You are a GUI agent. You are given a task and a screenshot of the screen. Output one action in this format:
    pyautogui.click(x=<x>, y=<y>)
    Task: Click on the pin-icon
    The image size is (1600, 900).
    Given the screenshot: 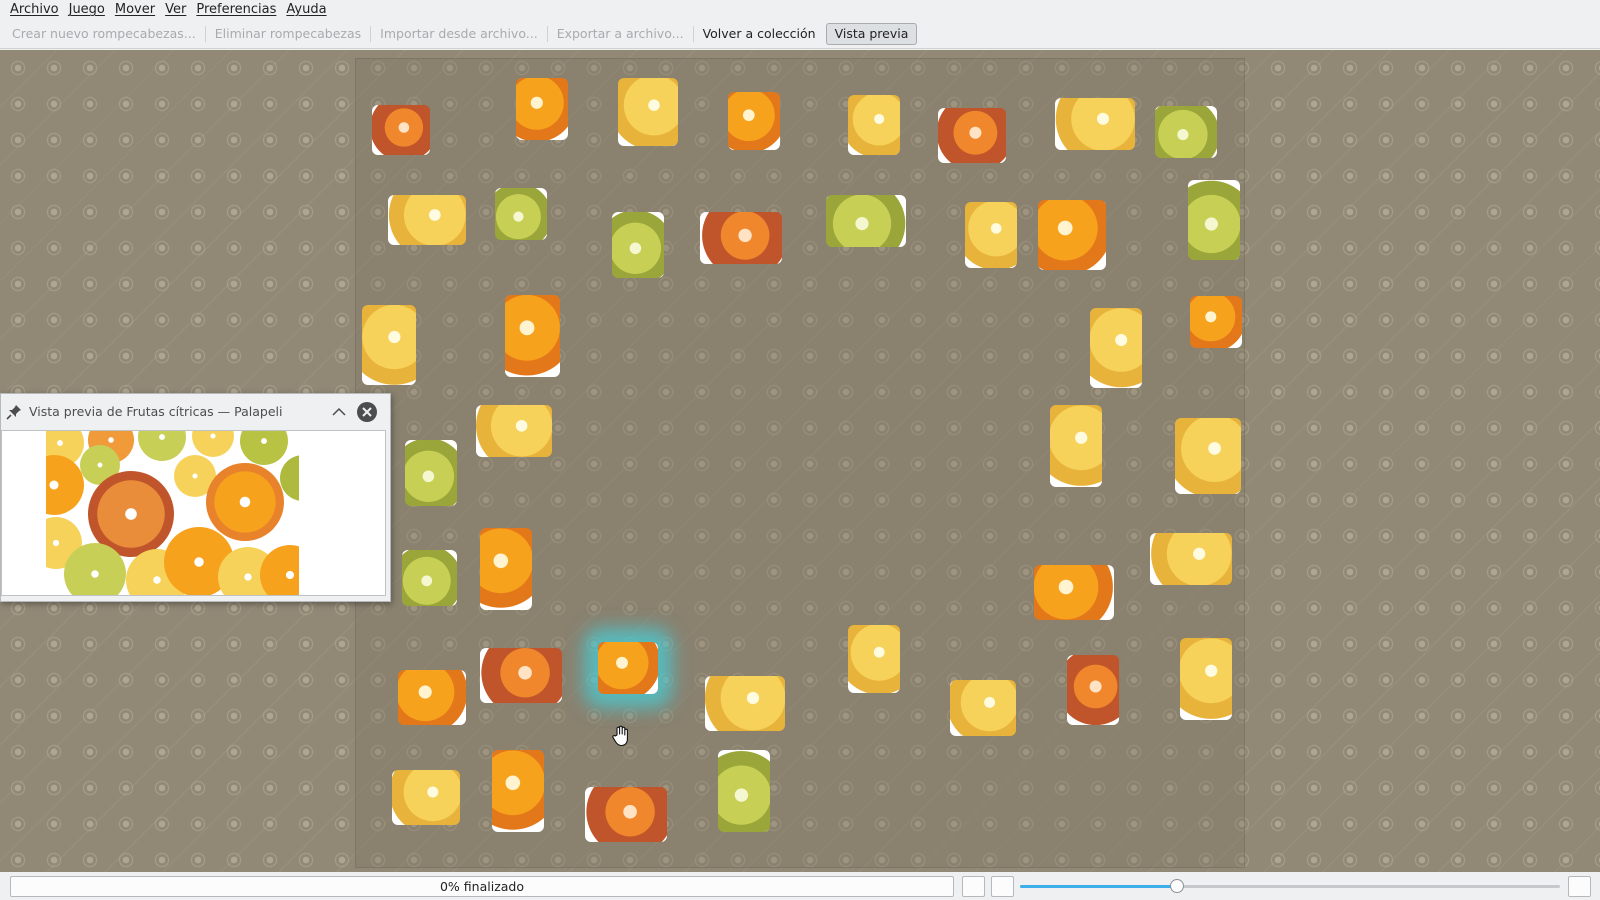 What is the action you would take?
    pyautogui.click(x=14, y=412)
    